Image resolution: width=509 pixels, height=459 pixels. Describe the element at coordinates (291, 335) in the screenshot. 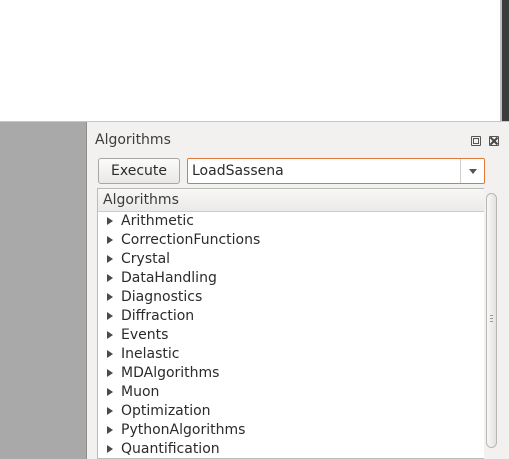

I see `tree-item-events: Events` at that location.